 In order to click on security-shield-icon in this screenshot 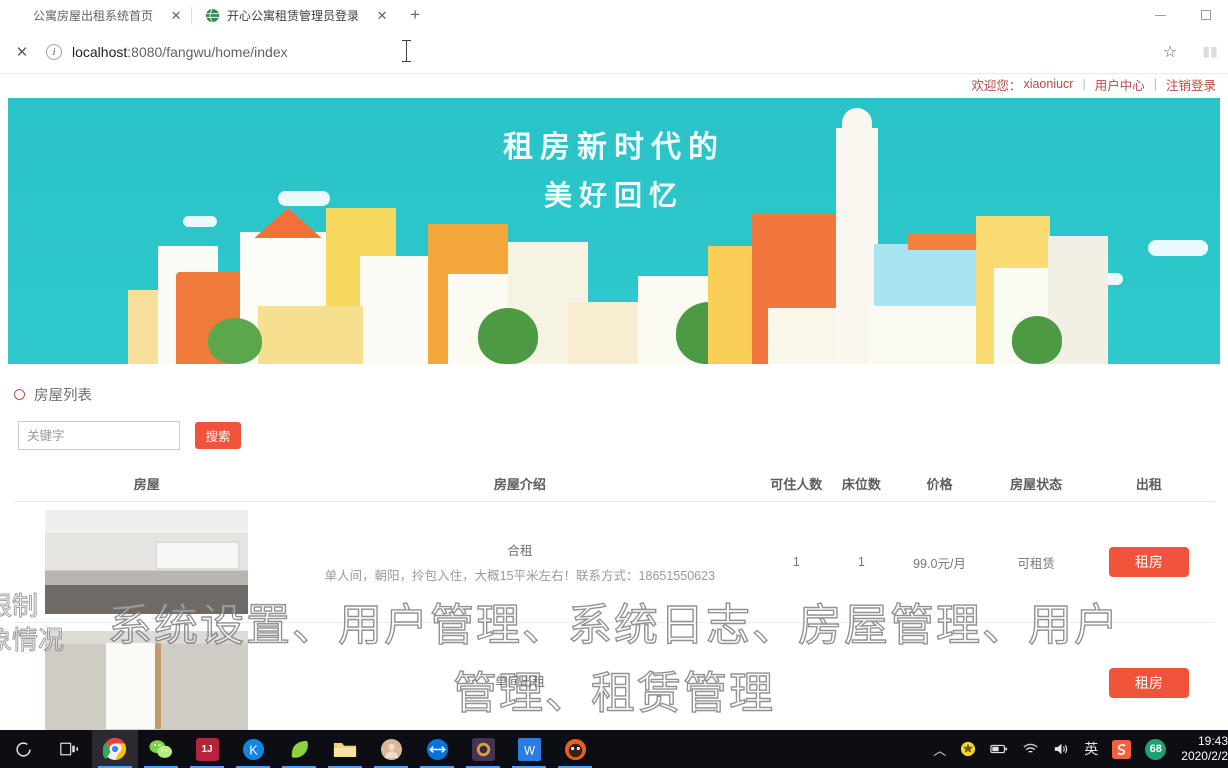, I will do `click(968, 749)`.